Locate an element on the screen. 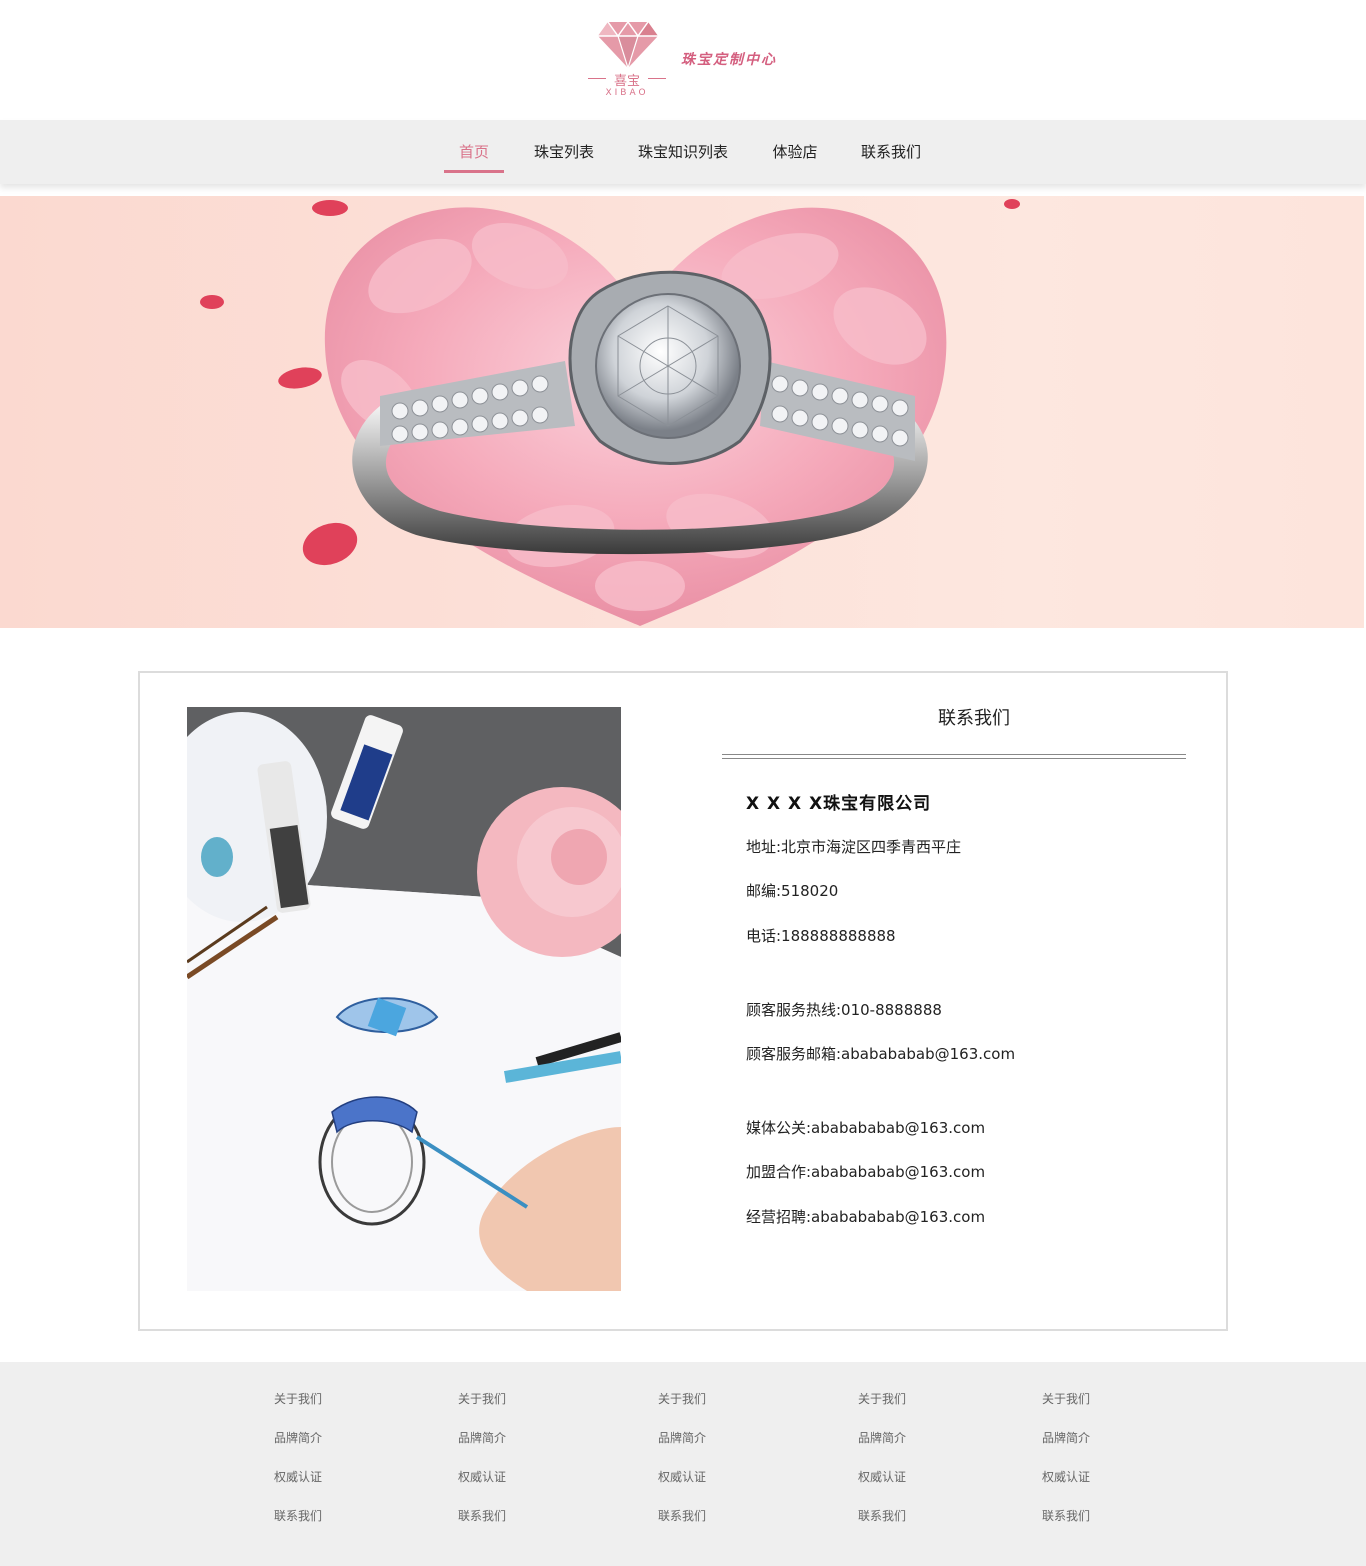  brand-tagline: 珠宝定制中心 is located at coordinates (729, 60).